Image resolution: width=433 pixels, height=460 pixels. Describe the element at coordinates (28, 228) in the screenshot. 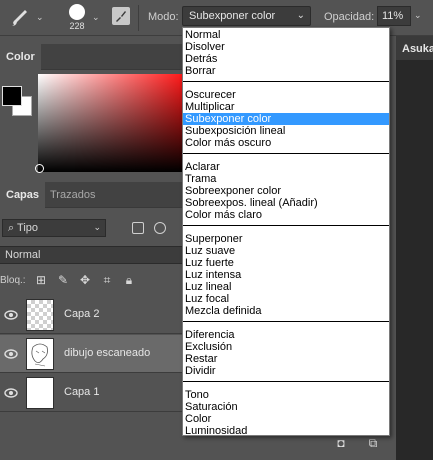

I see `layer-filter-value: Tipo` at that location.